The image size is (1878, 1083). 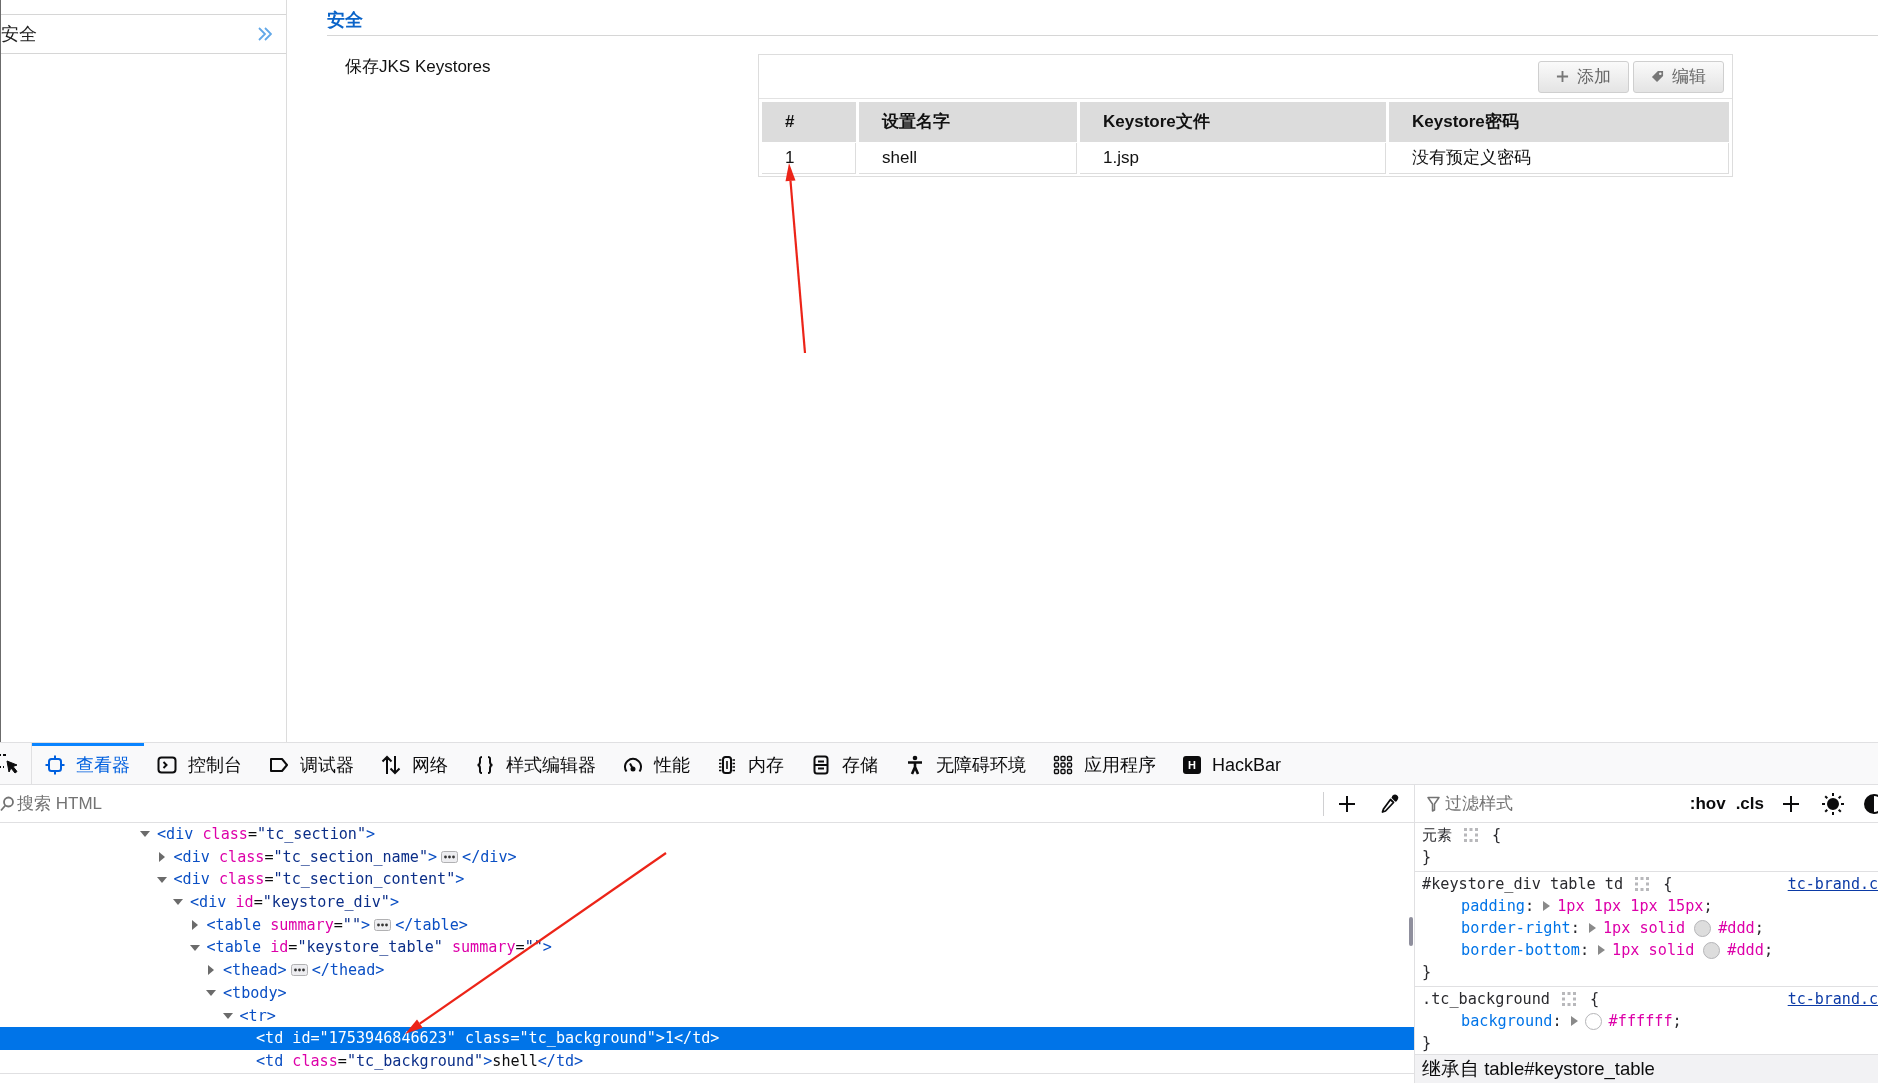 I want to click on section-title: 安全, so click(x=345, y=20).